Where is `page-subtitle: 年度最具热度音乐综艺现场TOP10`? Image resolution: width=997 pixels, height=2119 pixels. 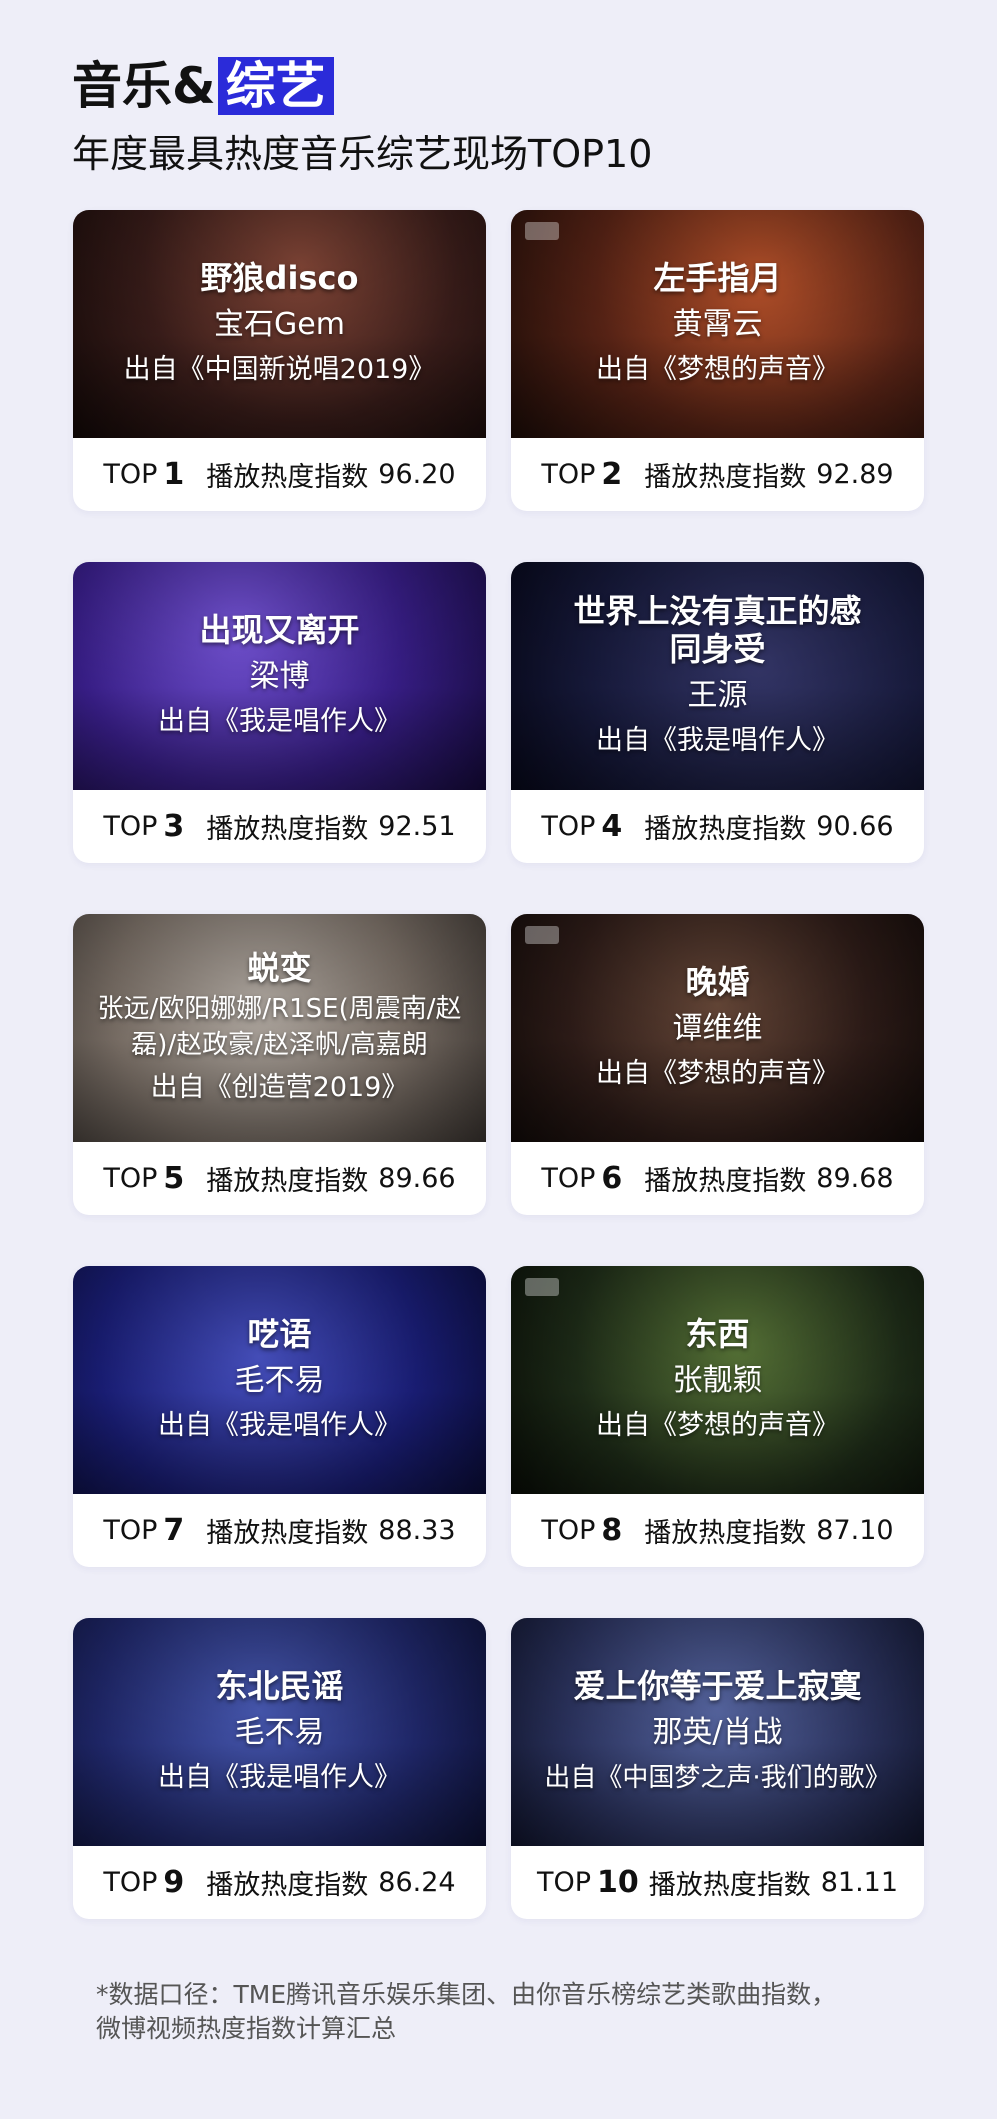
page-subtitle: 年度最具热度音乐综艺现场TOP10 is located at coordinates (362, 154).